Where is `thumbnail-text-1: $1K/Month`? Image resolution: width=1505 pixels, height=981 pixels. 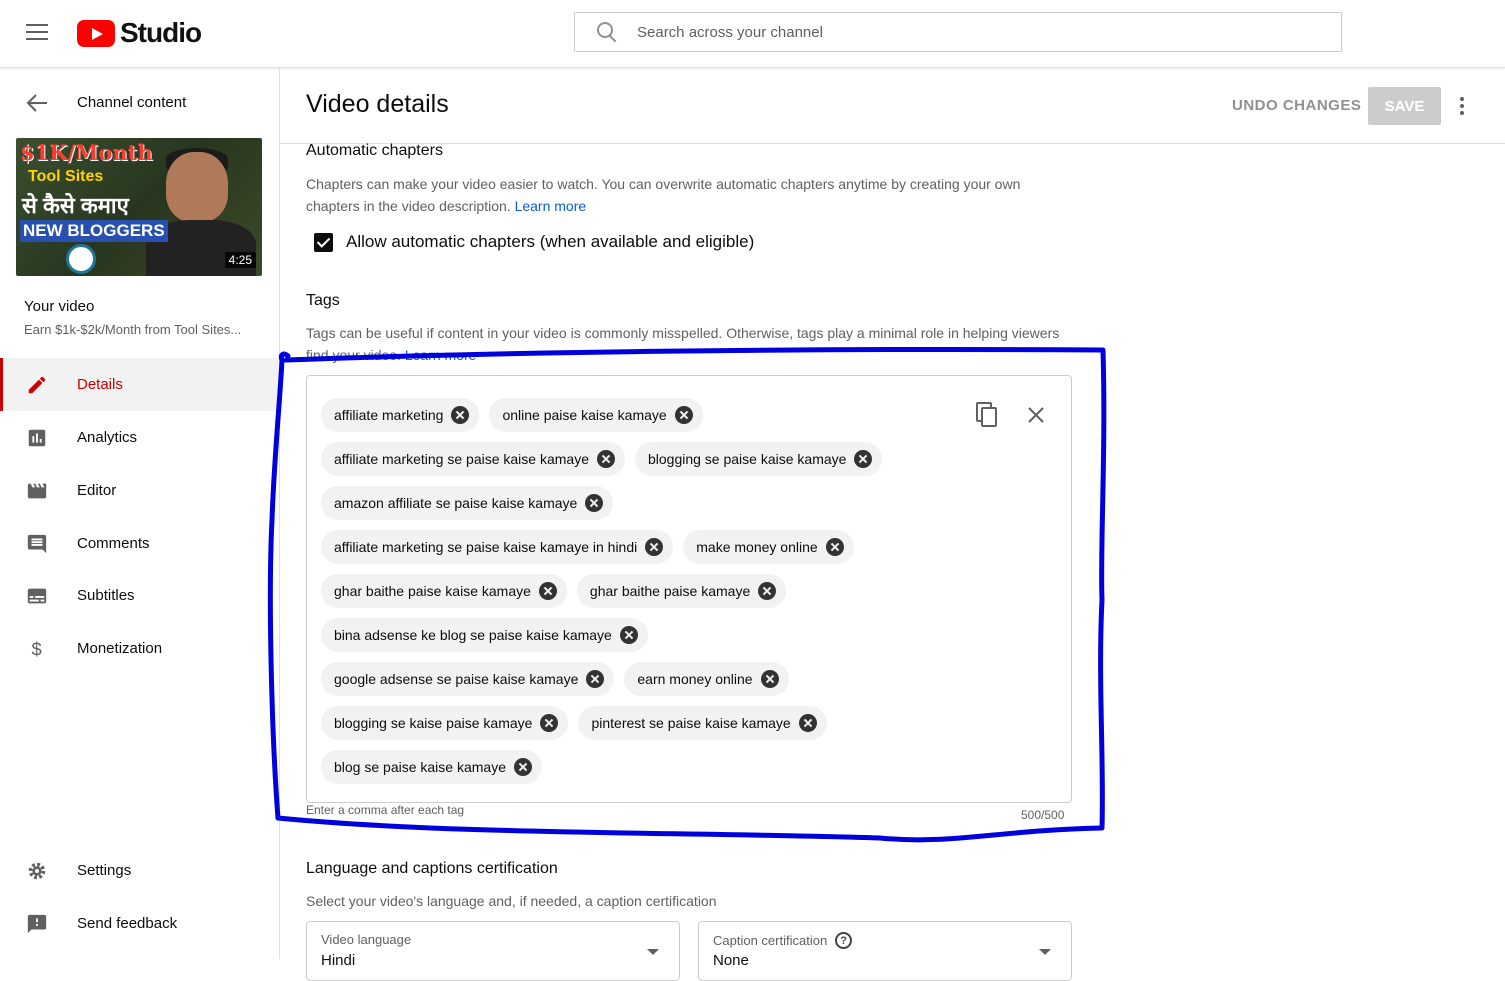 thumbnail-text-1: $1K/Month is located at coordinates (86, 152).